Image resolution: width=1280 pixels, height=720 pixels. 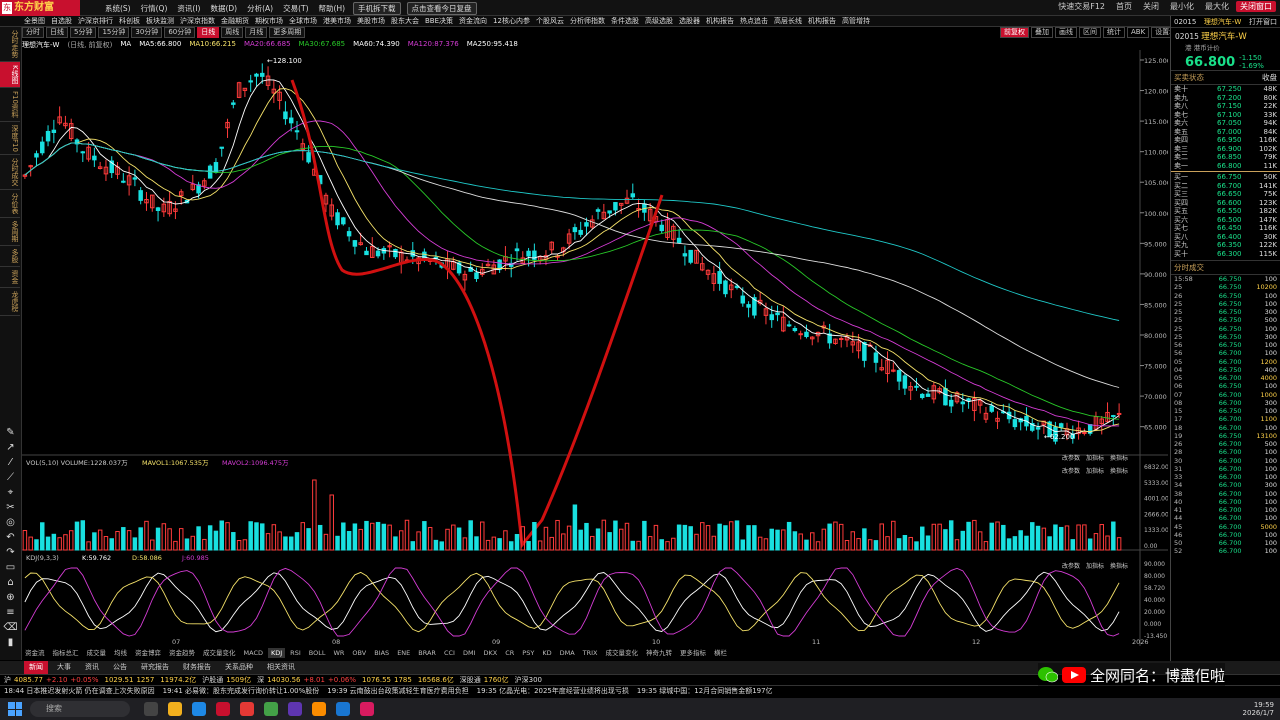 I want to click on draw-tool-icon-7: ↶, so click(x=10, y=537).